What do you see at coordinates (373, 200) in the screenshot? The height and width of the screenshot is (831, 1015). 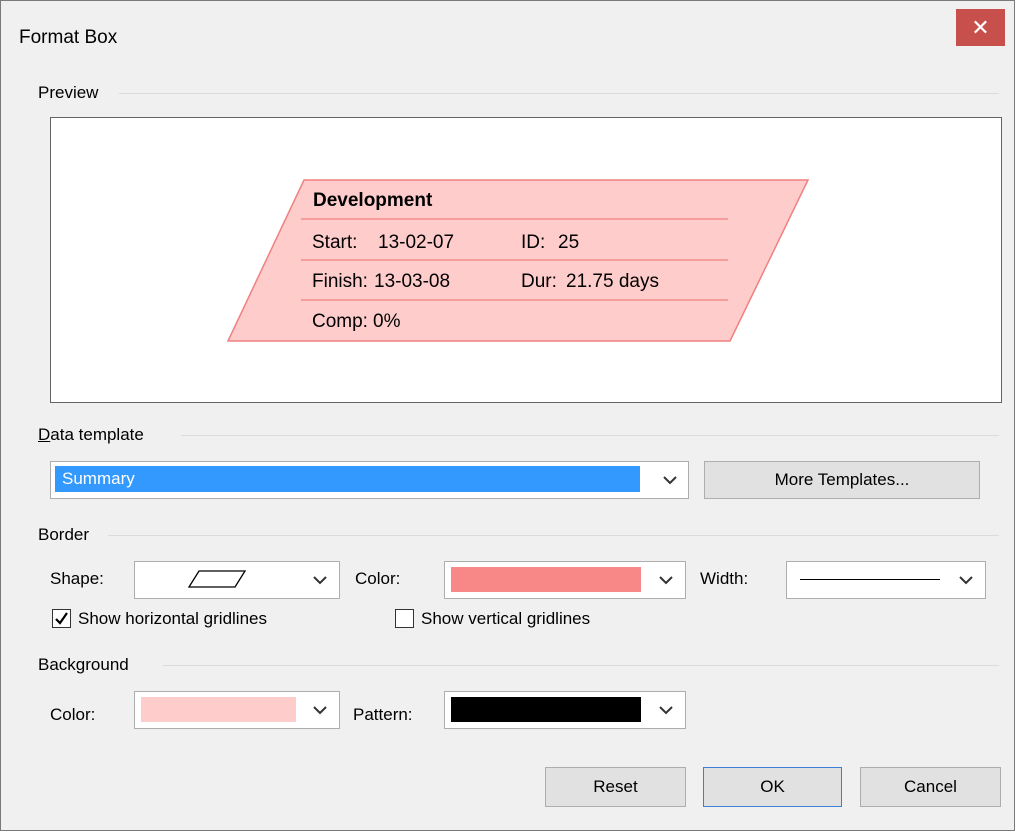 I see `node-title: Development` at bounding box center [373, 200].